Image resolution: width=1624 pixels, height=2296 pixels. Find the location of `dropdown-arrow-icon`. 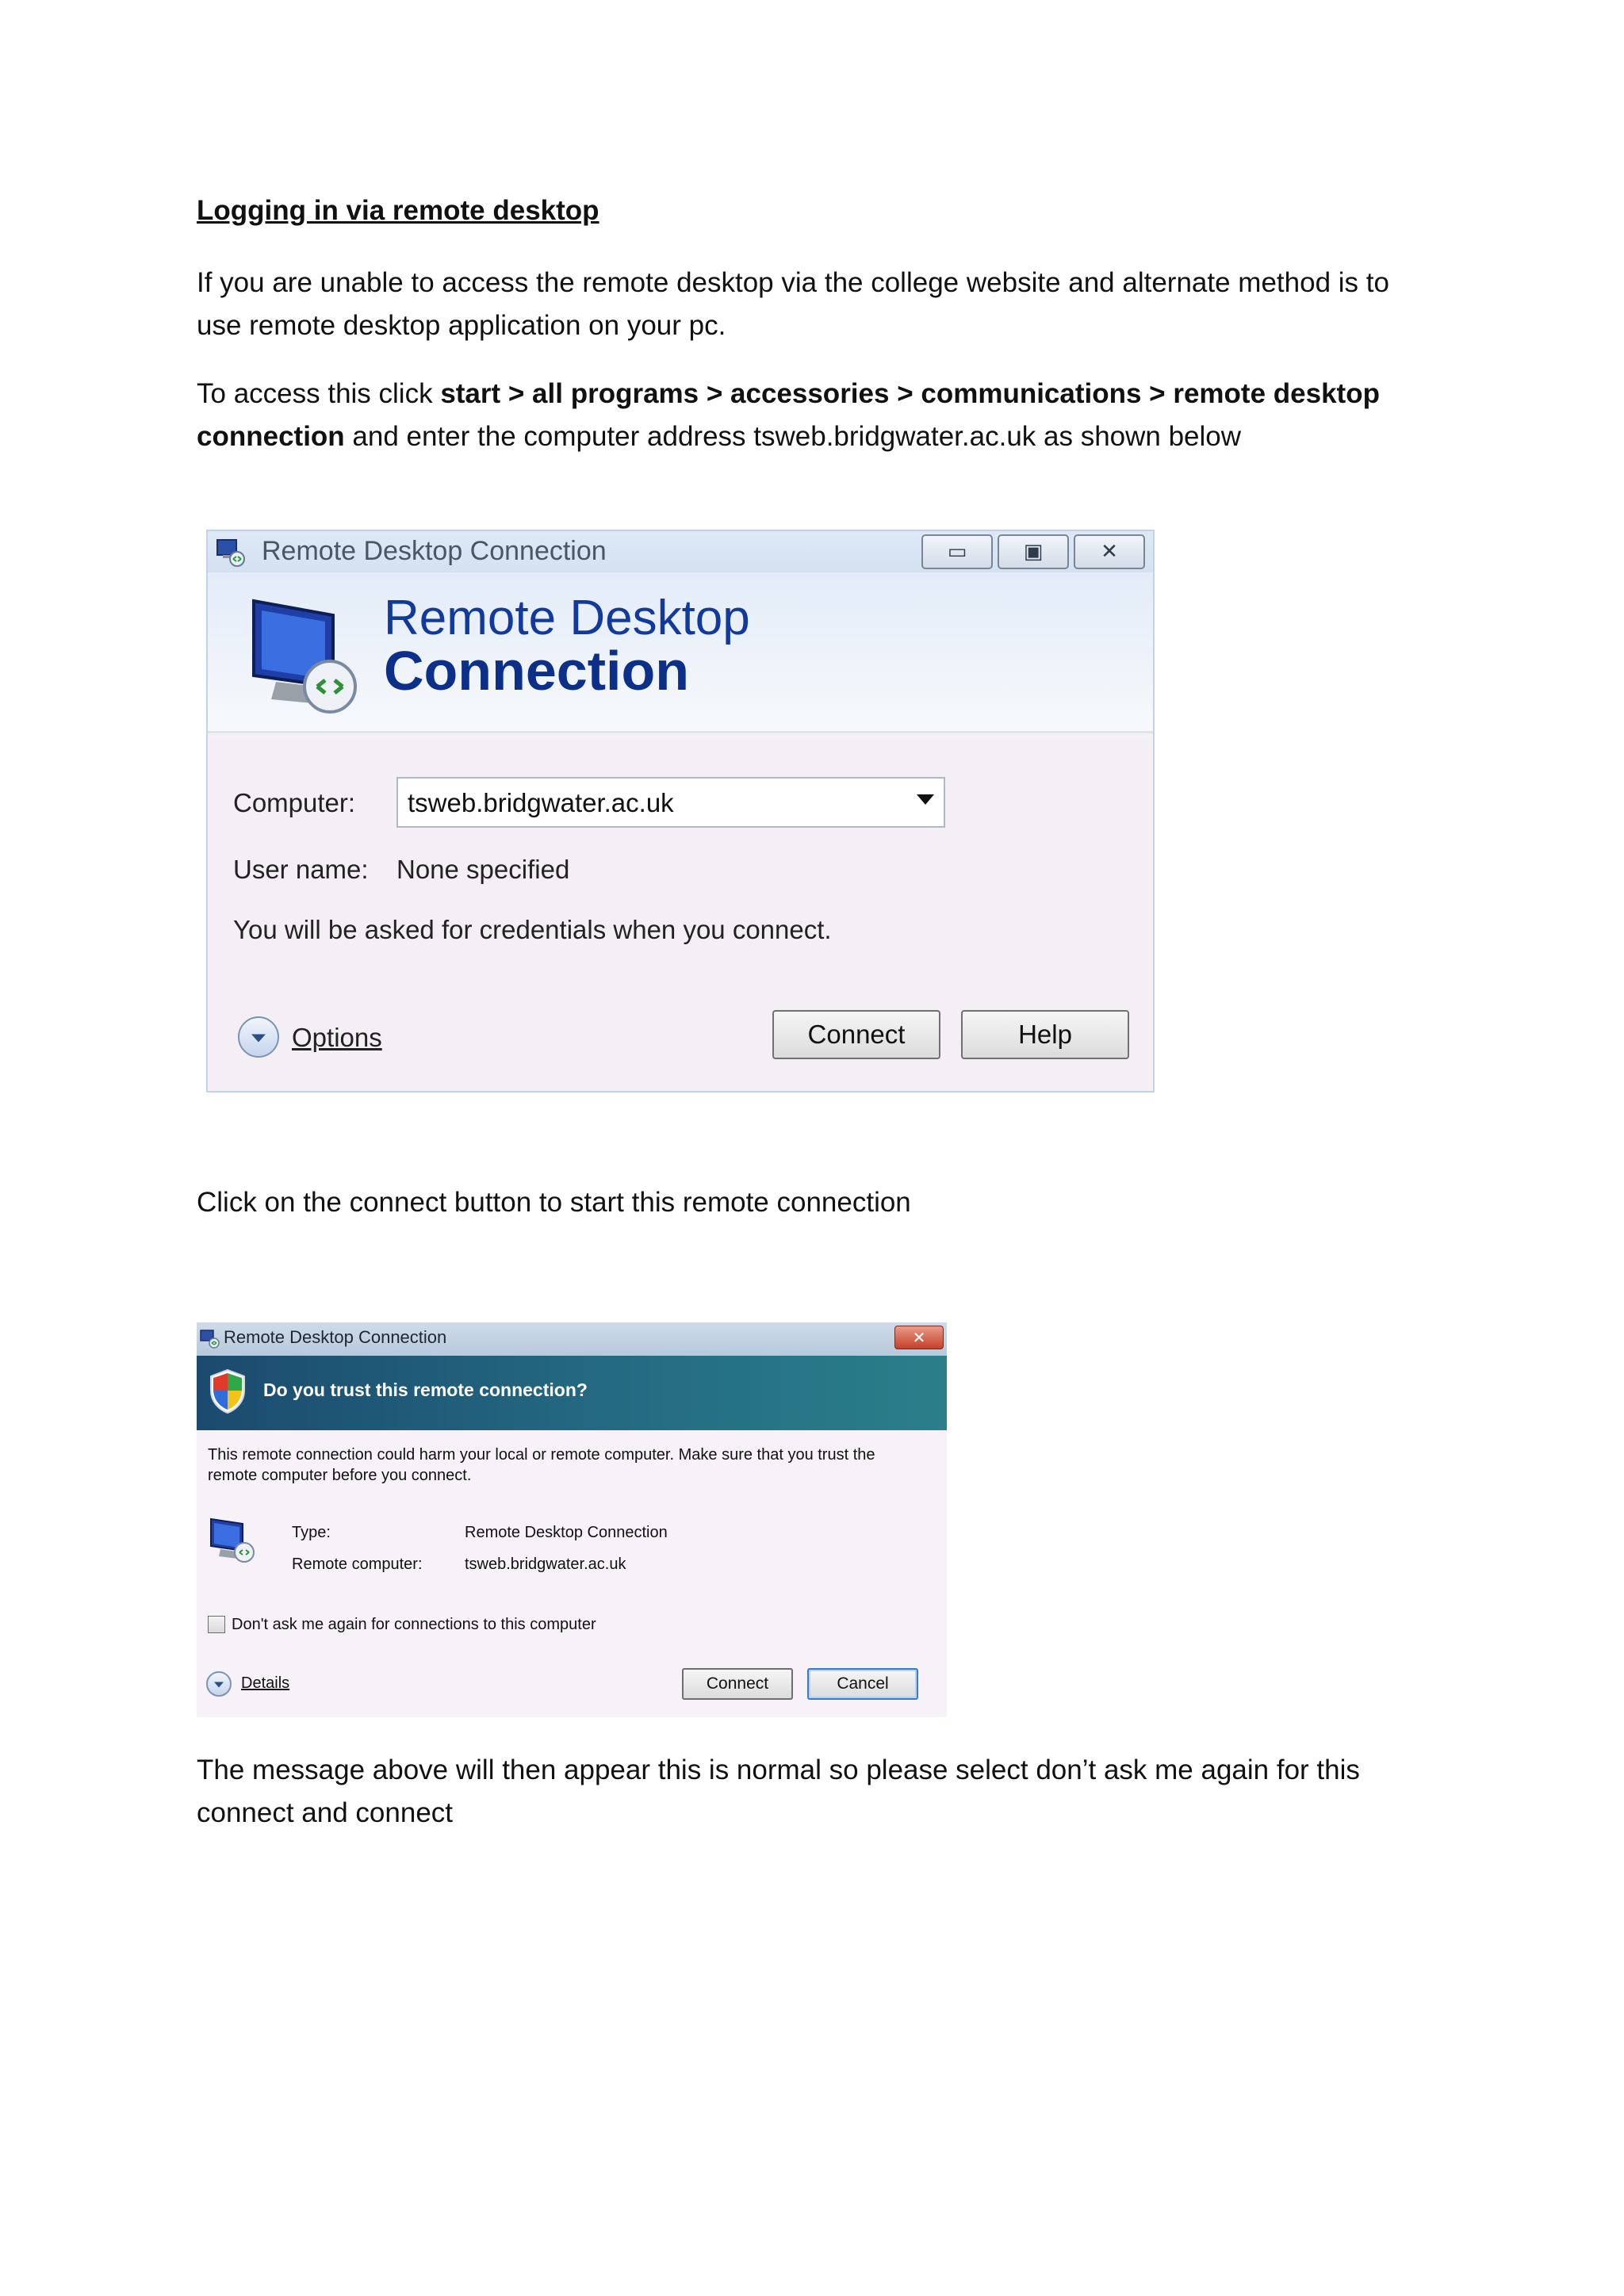

dropdown-arrow-icon is located at coordinates (926, 799).